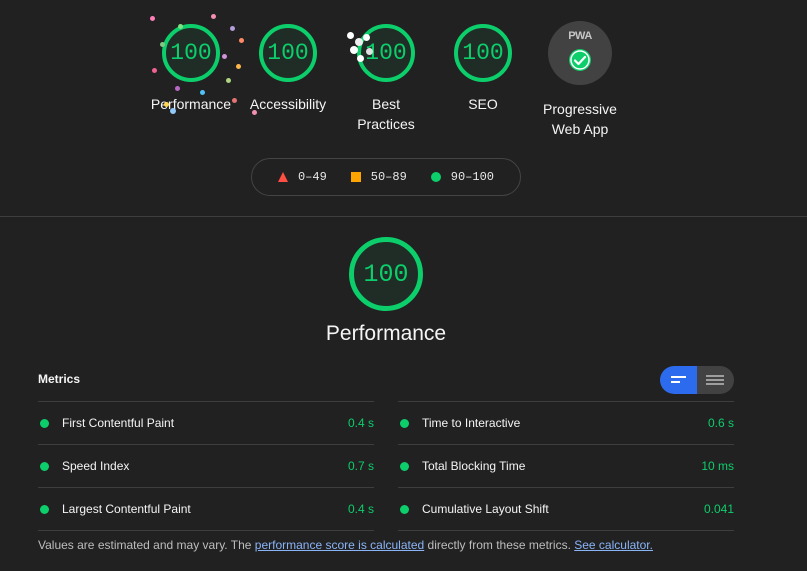 The image size is (807, 571). What do you see at coordinates (191, 104) in the screenshot?
I see `gauge-label: Performance` at bounding box center [191, 104].